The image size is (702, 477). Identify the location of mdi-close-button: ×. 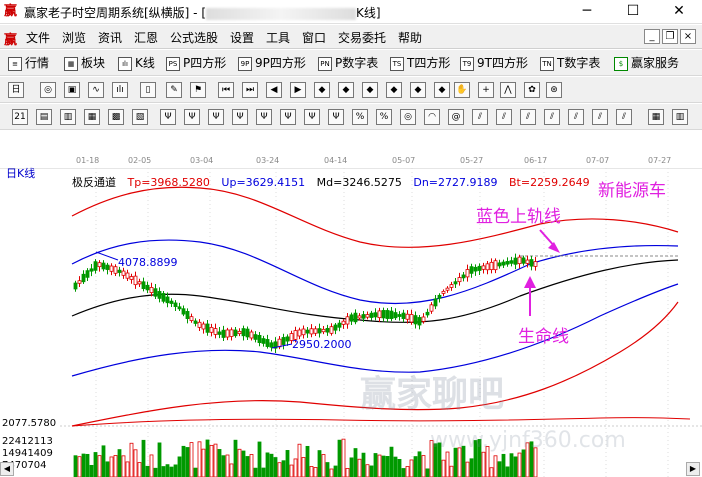
(688, 36).